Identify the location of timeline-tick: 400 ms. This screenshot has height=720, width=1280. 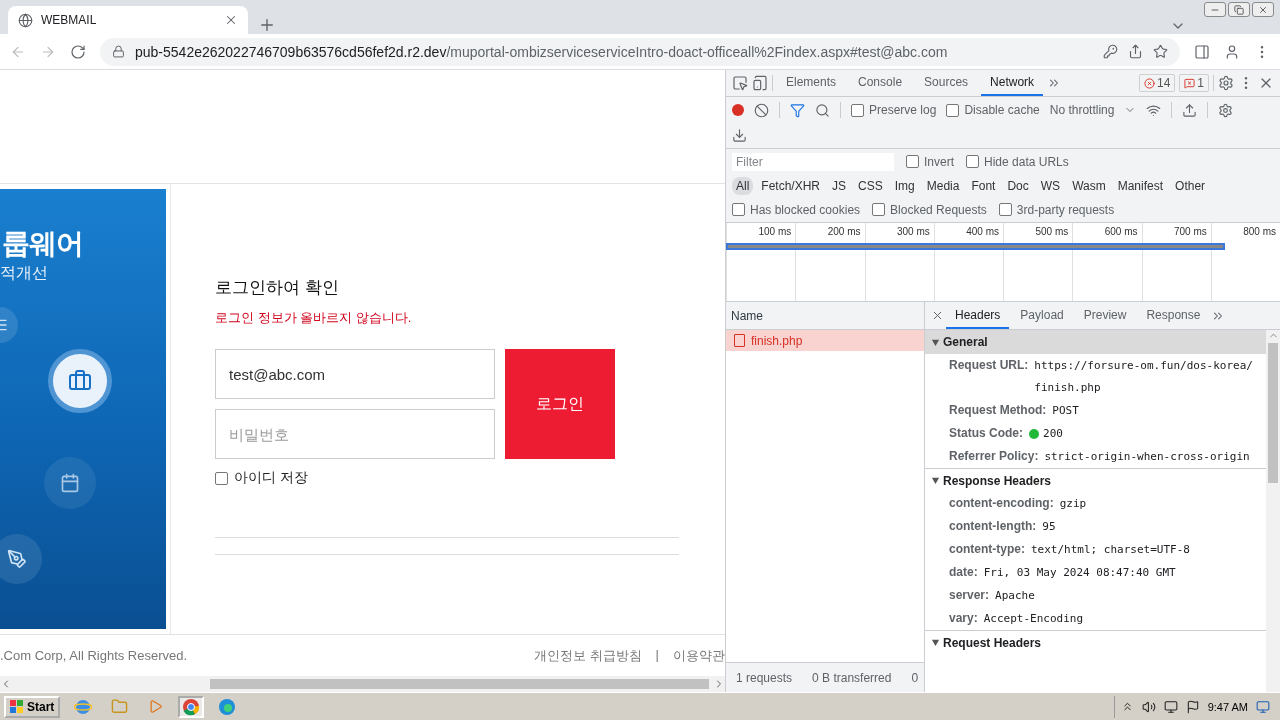
(982, 232).